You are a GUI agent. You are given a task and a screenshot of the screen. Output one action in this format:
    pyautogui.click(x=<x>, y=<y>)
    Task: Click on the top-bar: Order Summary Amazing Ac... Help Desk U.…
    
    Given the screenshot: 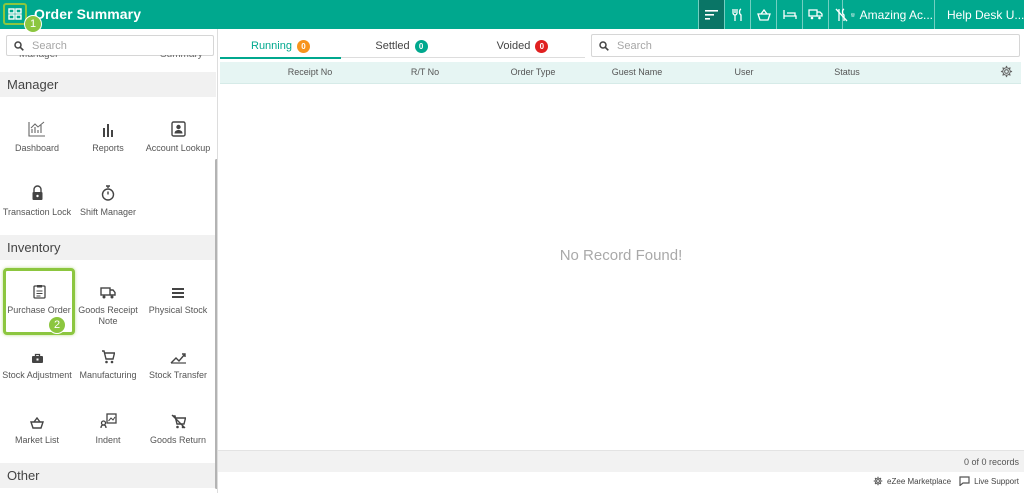 What is the action you would take?
    pyautogui.click(x=512, y=14)
    